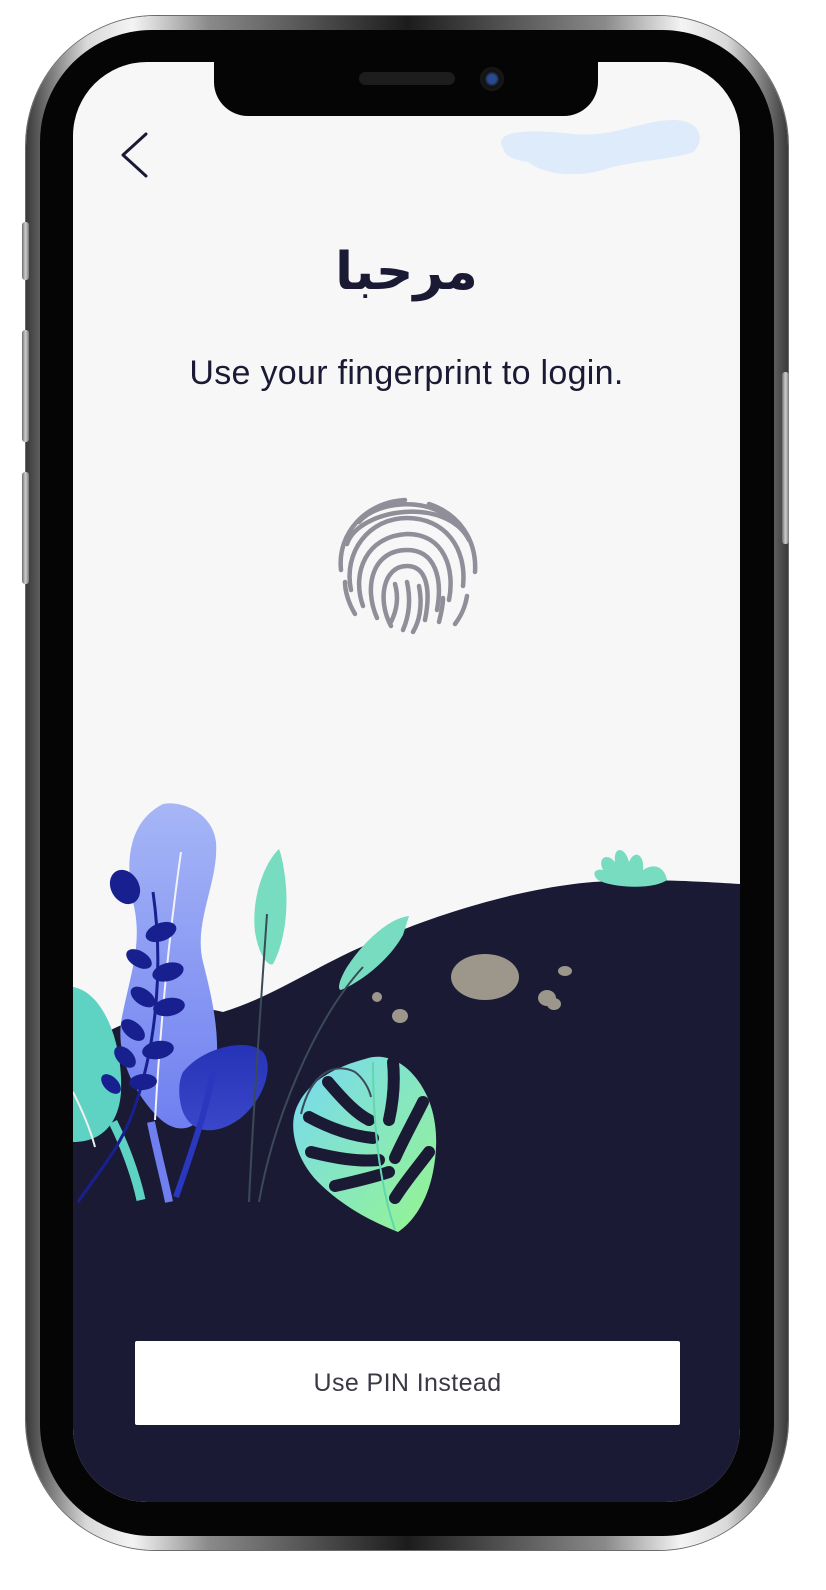 Image resolution: width=826 pixels, height=1590 pixels. Describe the element at coordinates (630, 868) in the screenshot. I see `shrub` at that location.